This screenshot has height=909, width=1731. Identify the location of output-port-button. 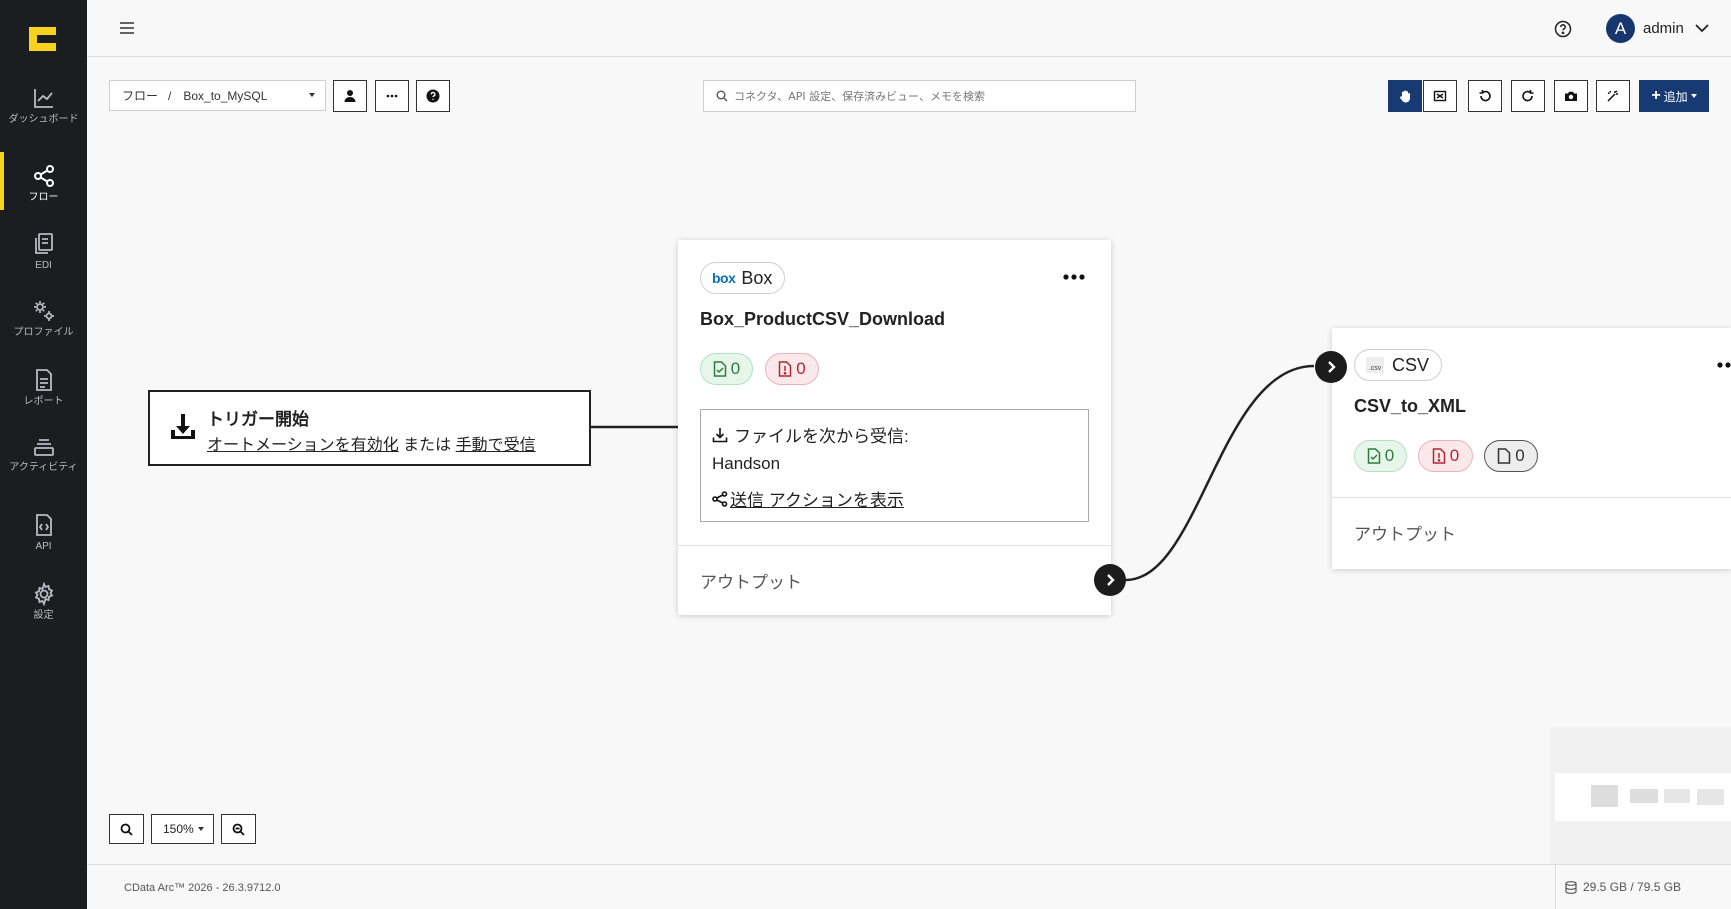
(1110, 580).